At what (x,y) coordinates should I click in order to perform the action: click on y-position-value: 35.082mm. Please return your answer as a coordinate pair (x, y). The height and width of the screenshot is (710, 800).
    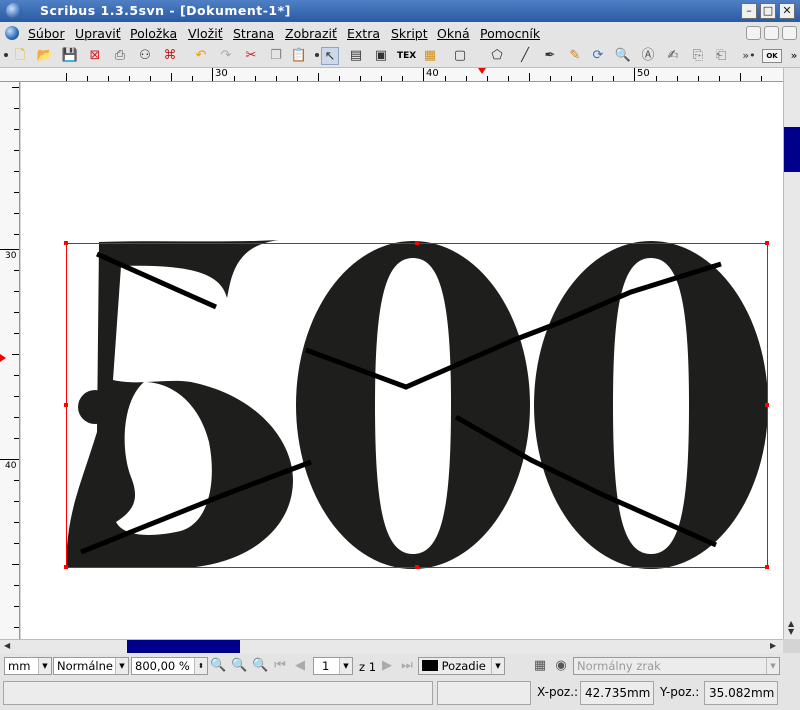
    Looking at the image, I should click on (741, 693).